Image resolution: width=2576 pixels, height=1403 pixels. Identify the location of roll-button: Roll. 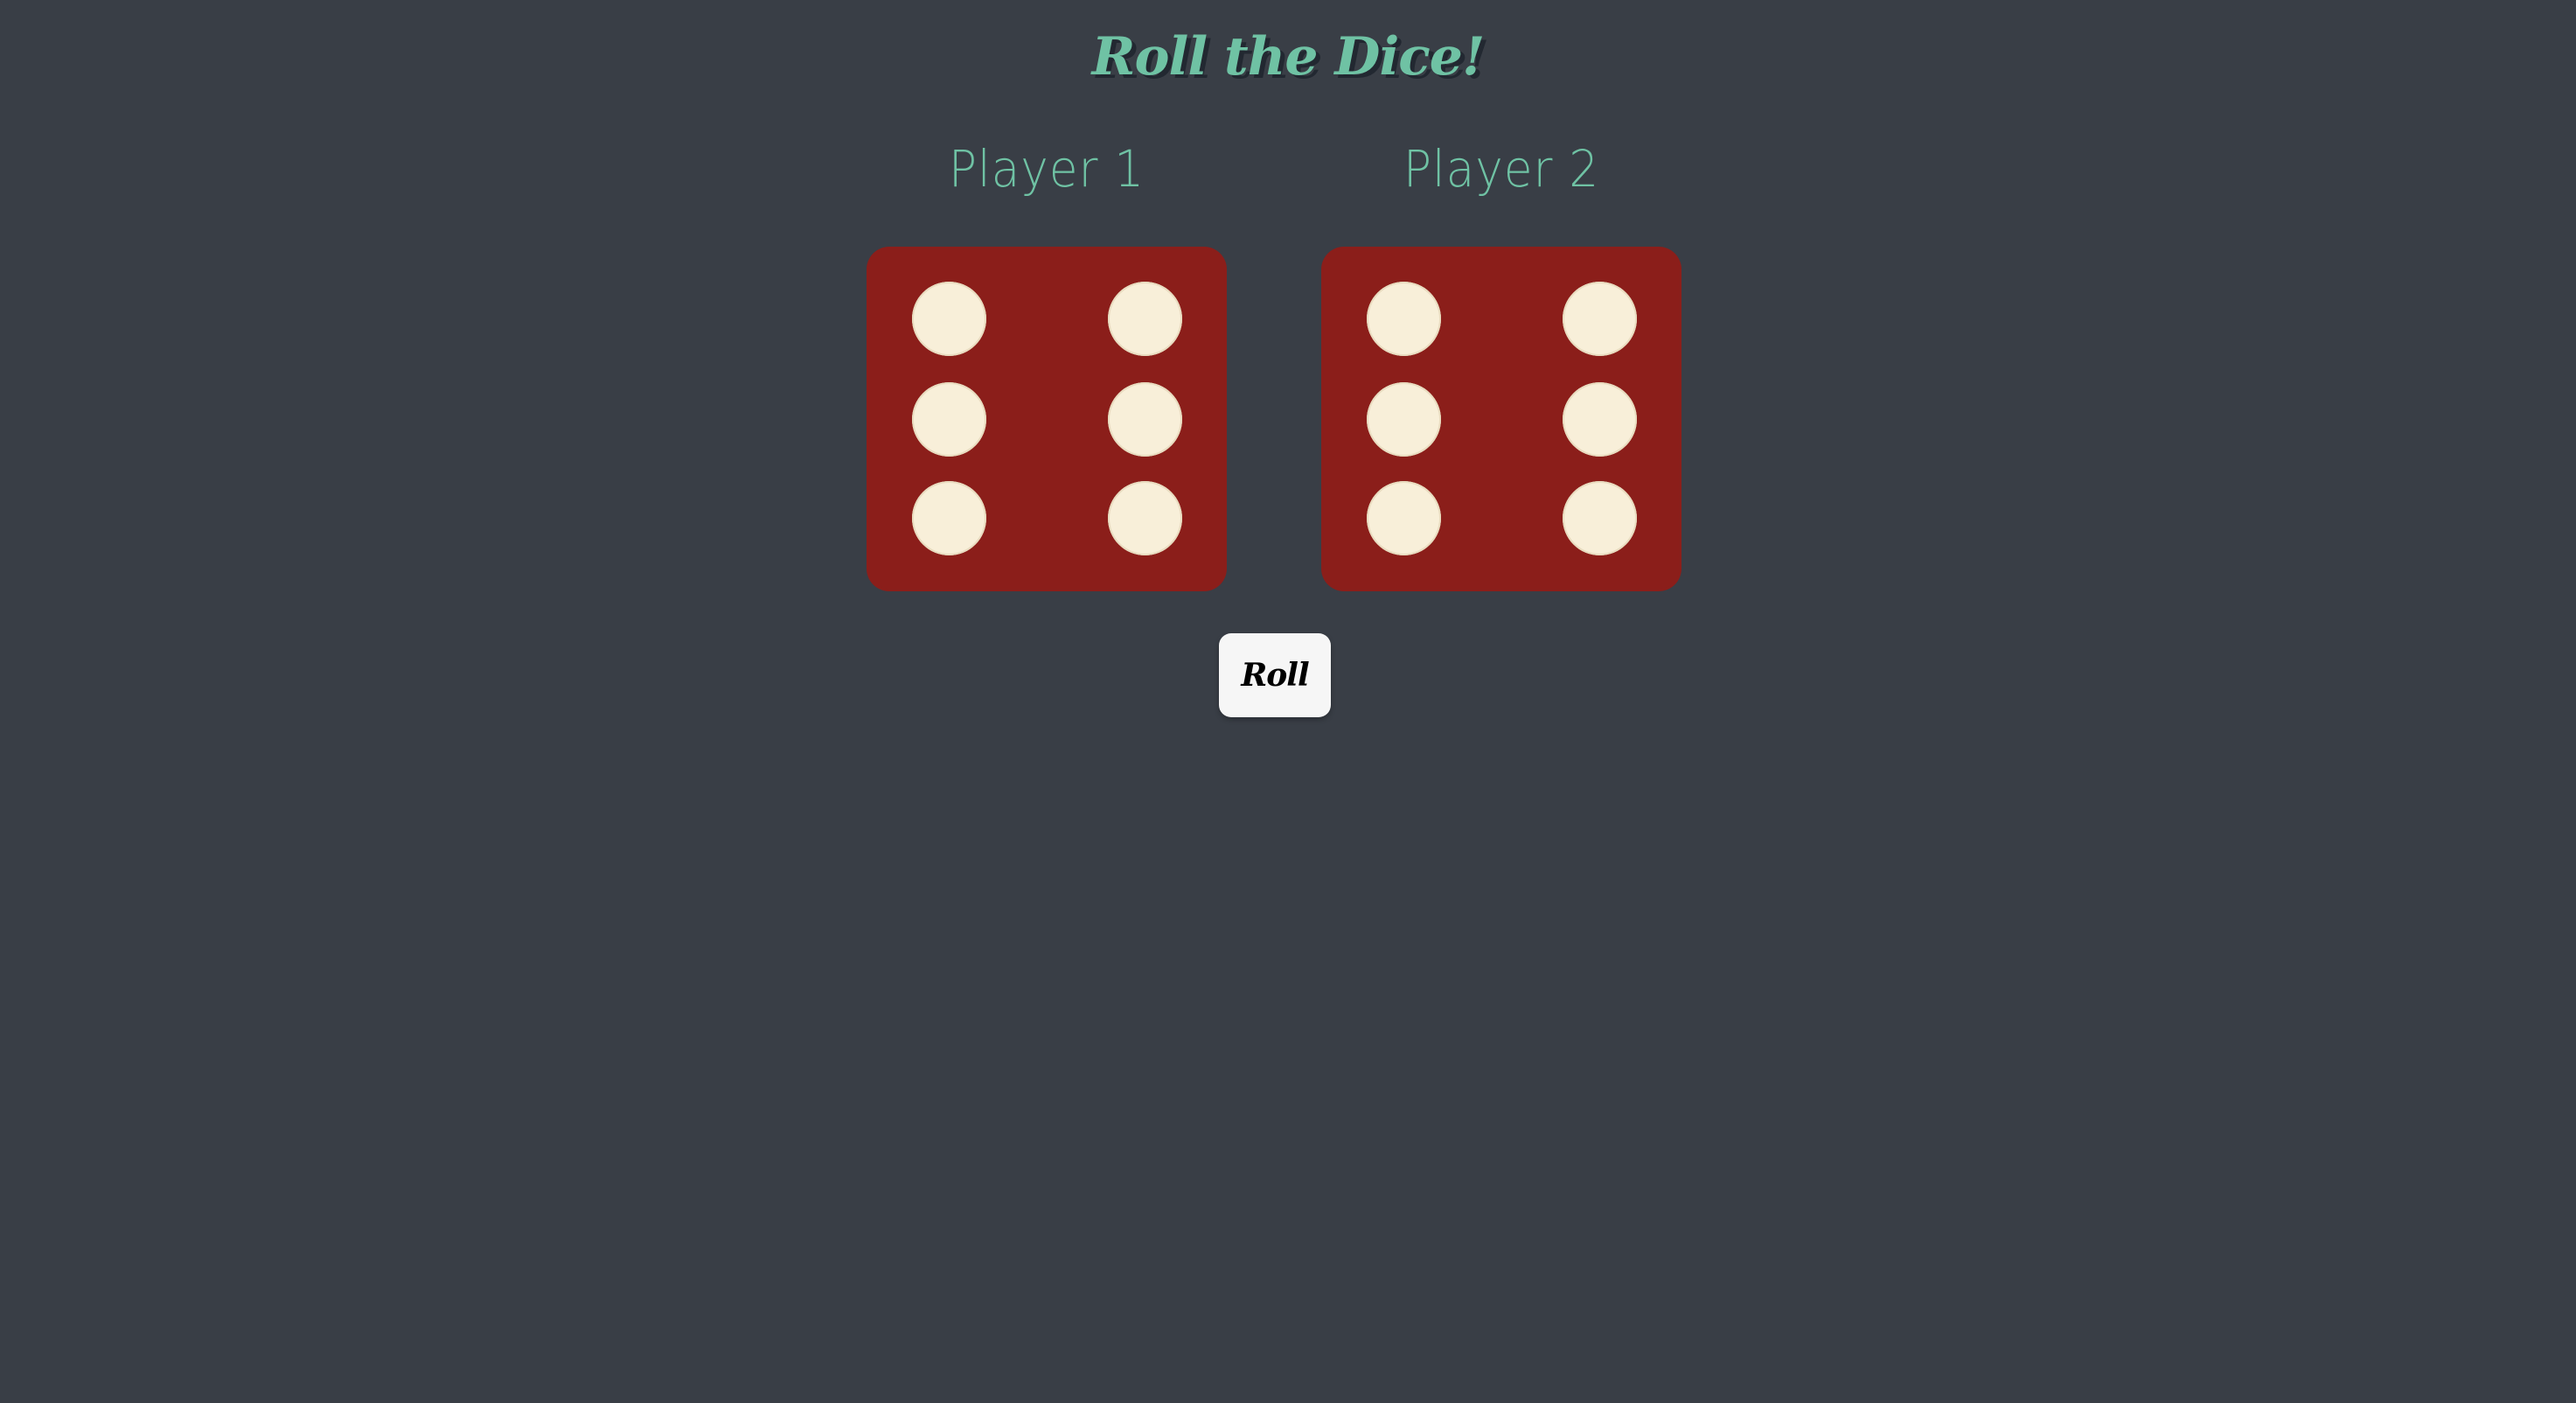
(1275, 675).